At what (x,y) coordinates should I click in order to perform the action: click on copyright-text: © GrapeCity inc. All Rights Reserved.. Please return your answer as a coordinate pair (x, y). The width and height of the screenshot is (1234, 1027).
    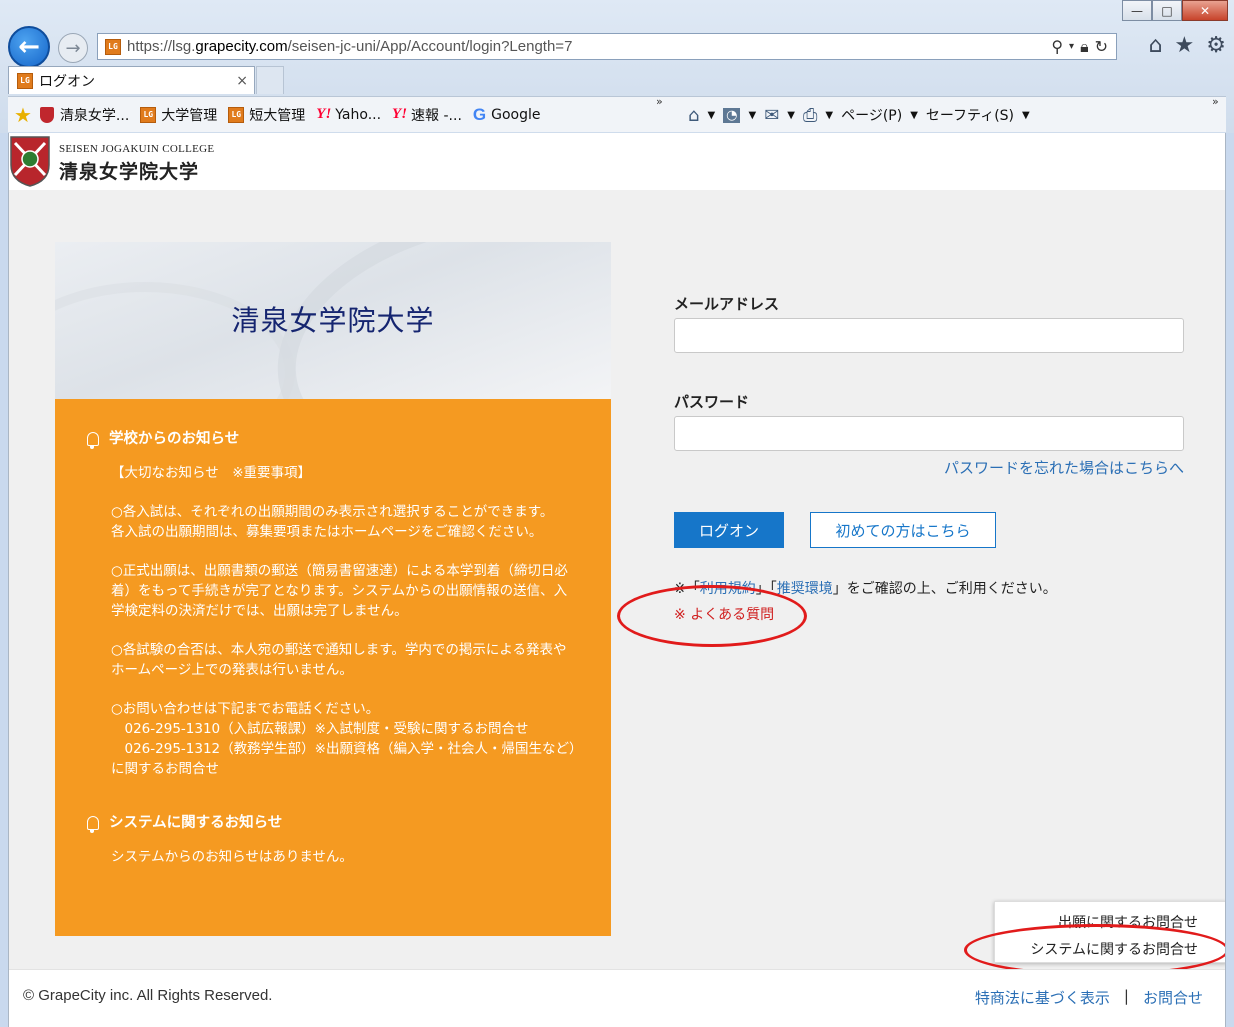
    Looking at the image, I should click on (148, 995).